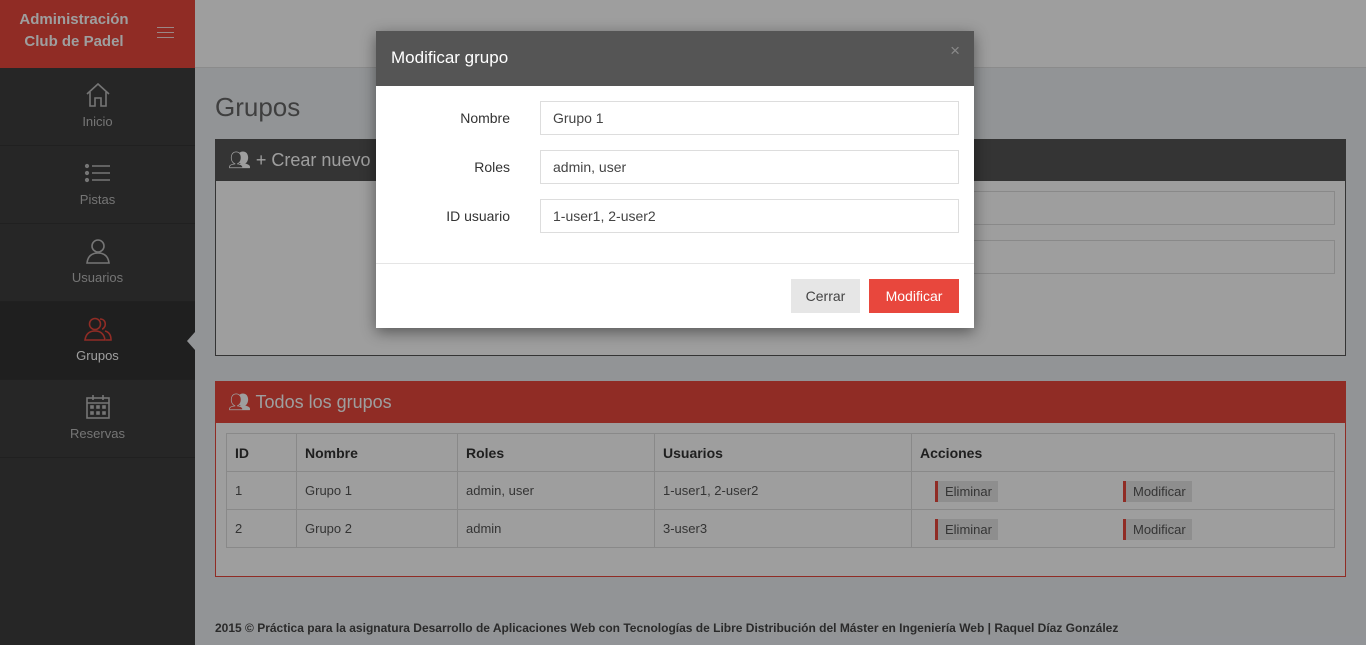 This screenshot has width=1366, height=645. What do you see at coordinates (825, 296) in the screenshot?
I see `cancel-button: Cerrar` at bounding box center [825, 296].